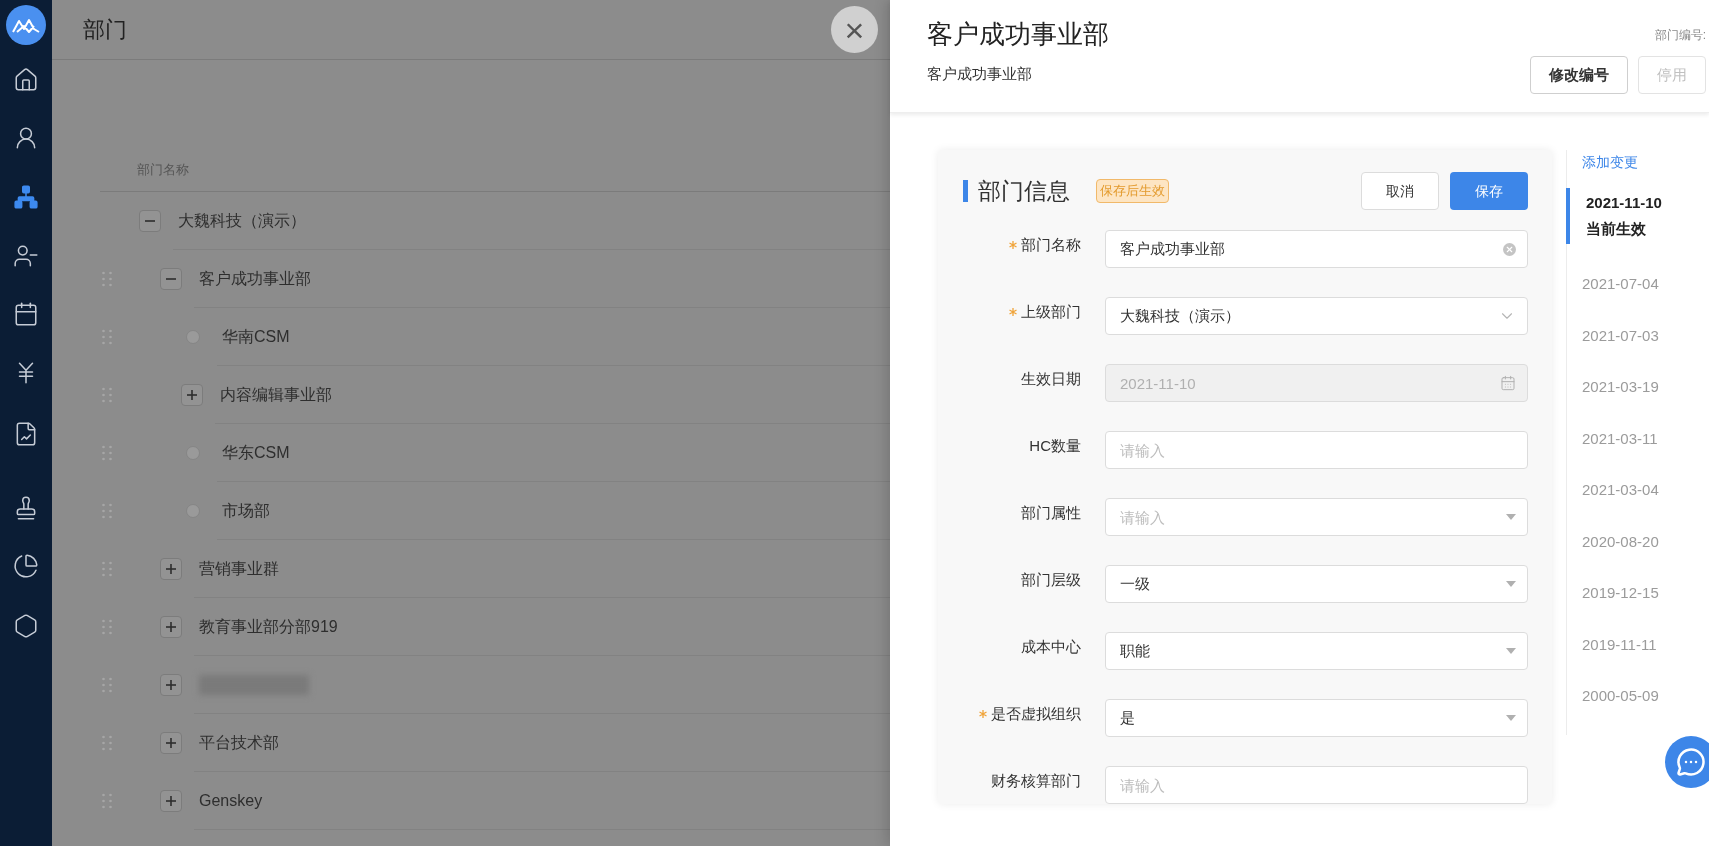  I want to click on header-button: 修改编号, so click(1579, 75).